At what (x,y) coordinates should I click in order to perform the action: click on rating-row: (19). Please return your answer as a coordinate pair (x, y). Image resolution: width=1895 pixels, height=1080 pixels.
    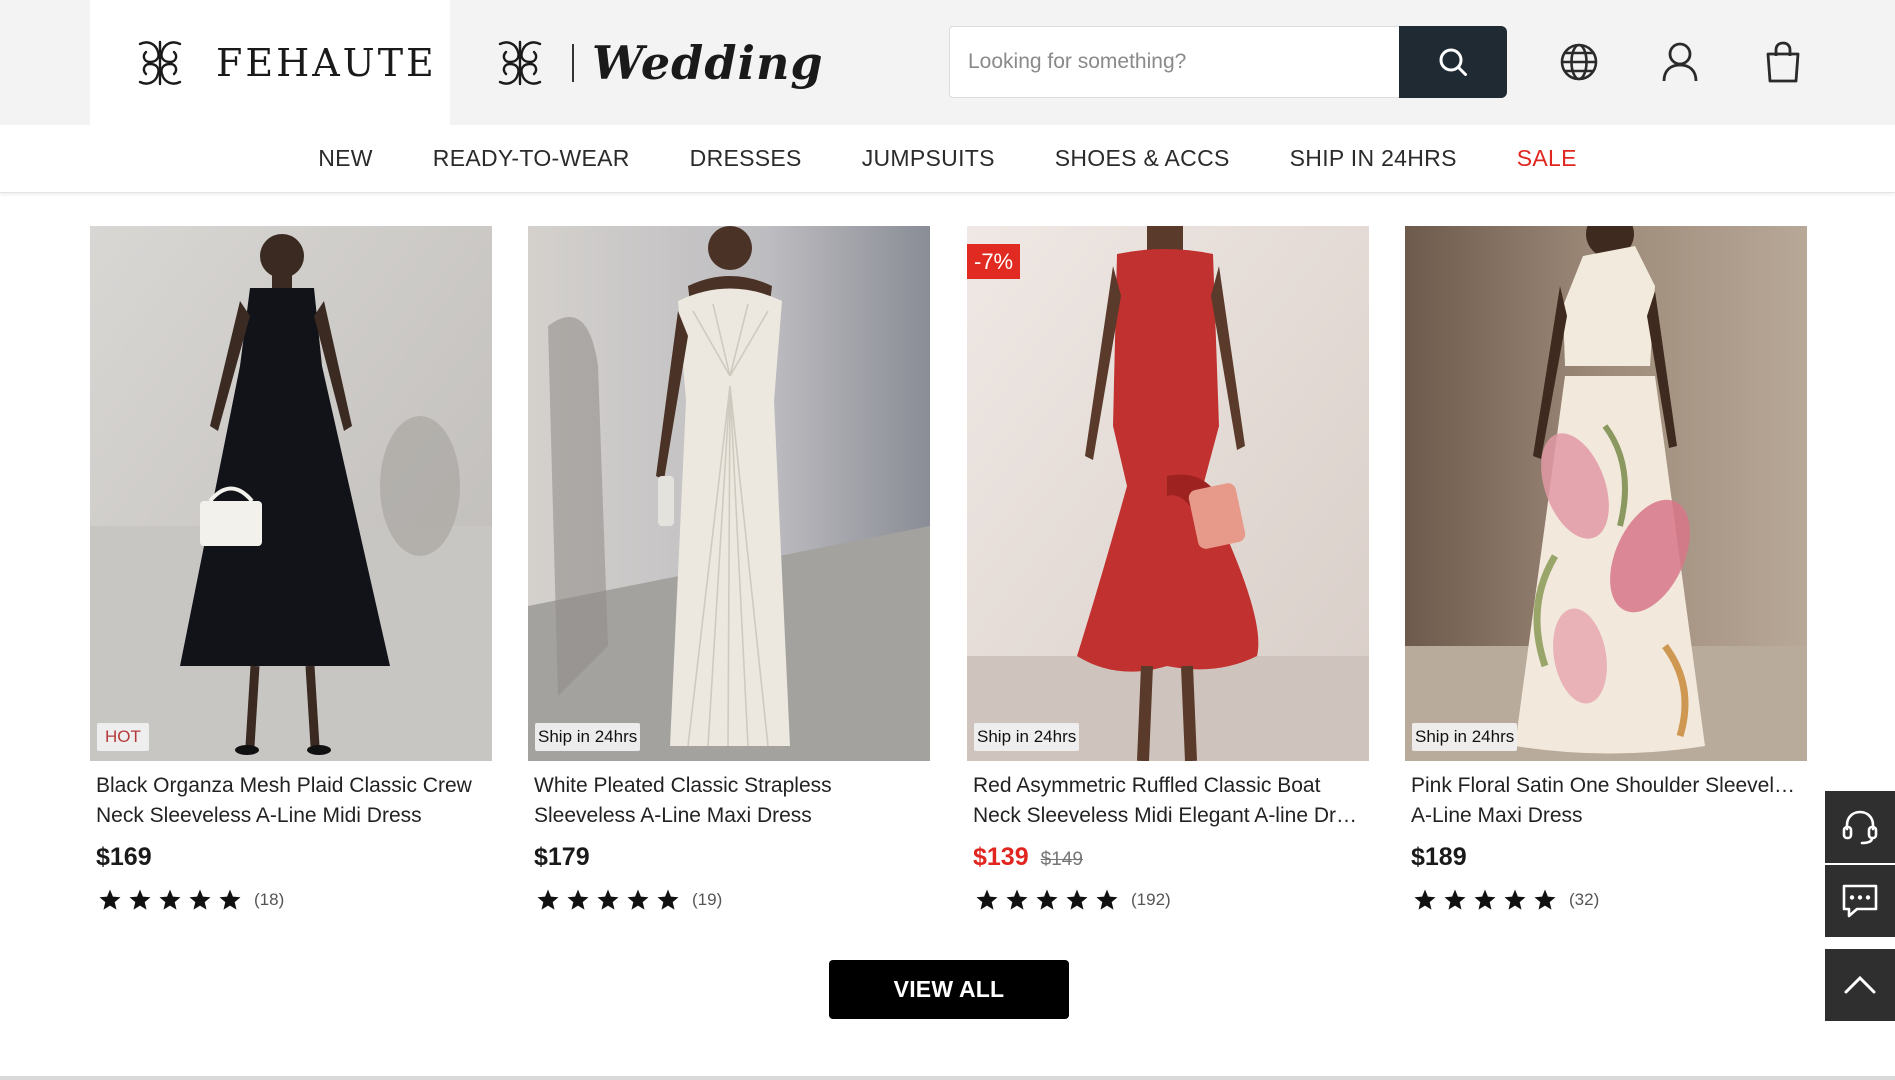
    Looking at the image, I should click on (730, 900).